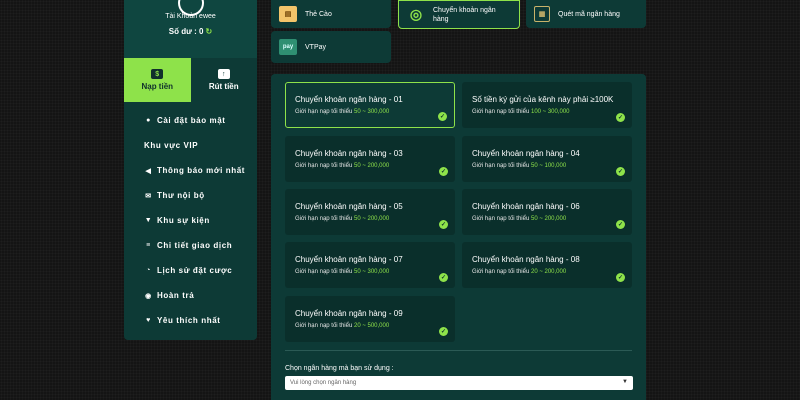 This screenshot has height=400, width=800. What do you see at coordinates (186, 31) in the screenshot?
I see `balance-text: Số dư : 0` at bounding box center [186, 31].